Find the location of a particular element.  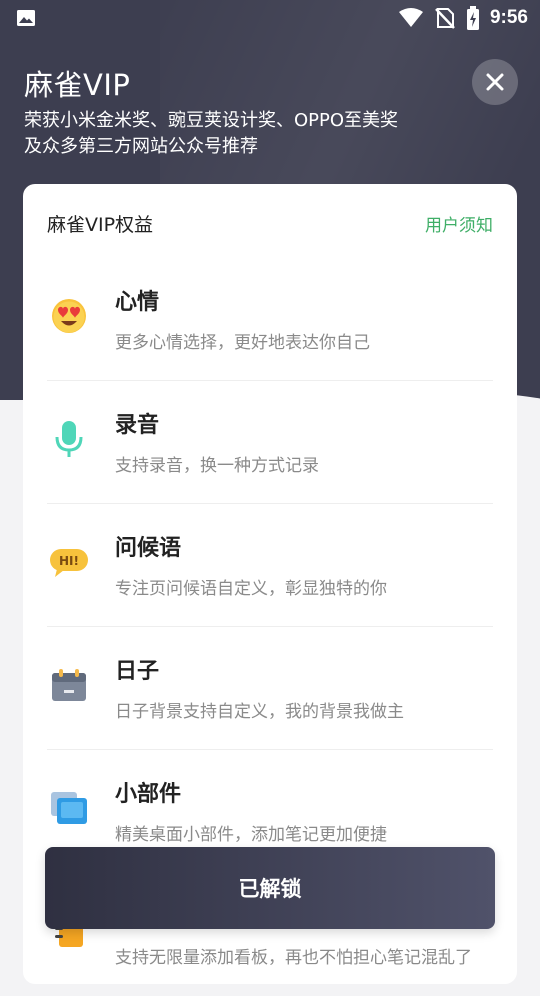

benefit-desc: 更多心情选择，更好地表达你自己 is located at coordinates (242, 343).